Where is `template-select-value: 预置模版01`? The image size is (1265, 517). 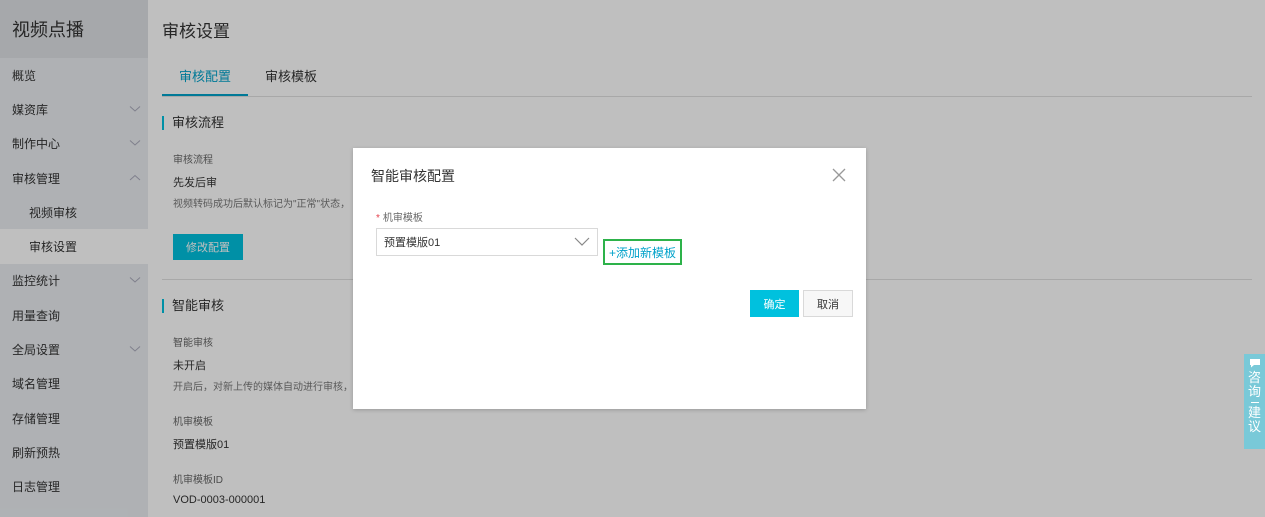 template-select-value: 预置模版01 is located at coordinates (412, 243).